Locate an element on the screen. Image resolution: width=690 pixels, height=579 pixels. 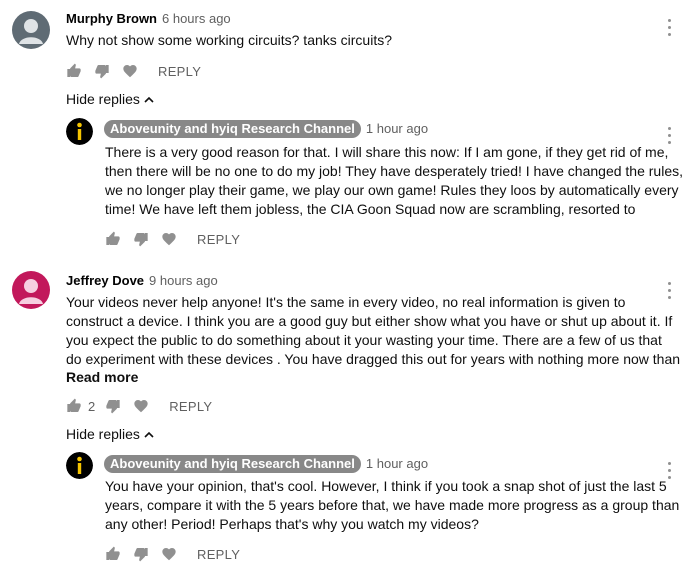
comment-header: Jeffrey Dove 9 hours ago is located at coordinates (142, 281).